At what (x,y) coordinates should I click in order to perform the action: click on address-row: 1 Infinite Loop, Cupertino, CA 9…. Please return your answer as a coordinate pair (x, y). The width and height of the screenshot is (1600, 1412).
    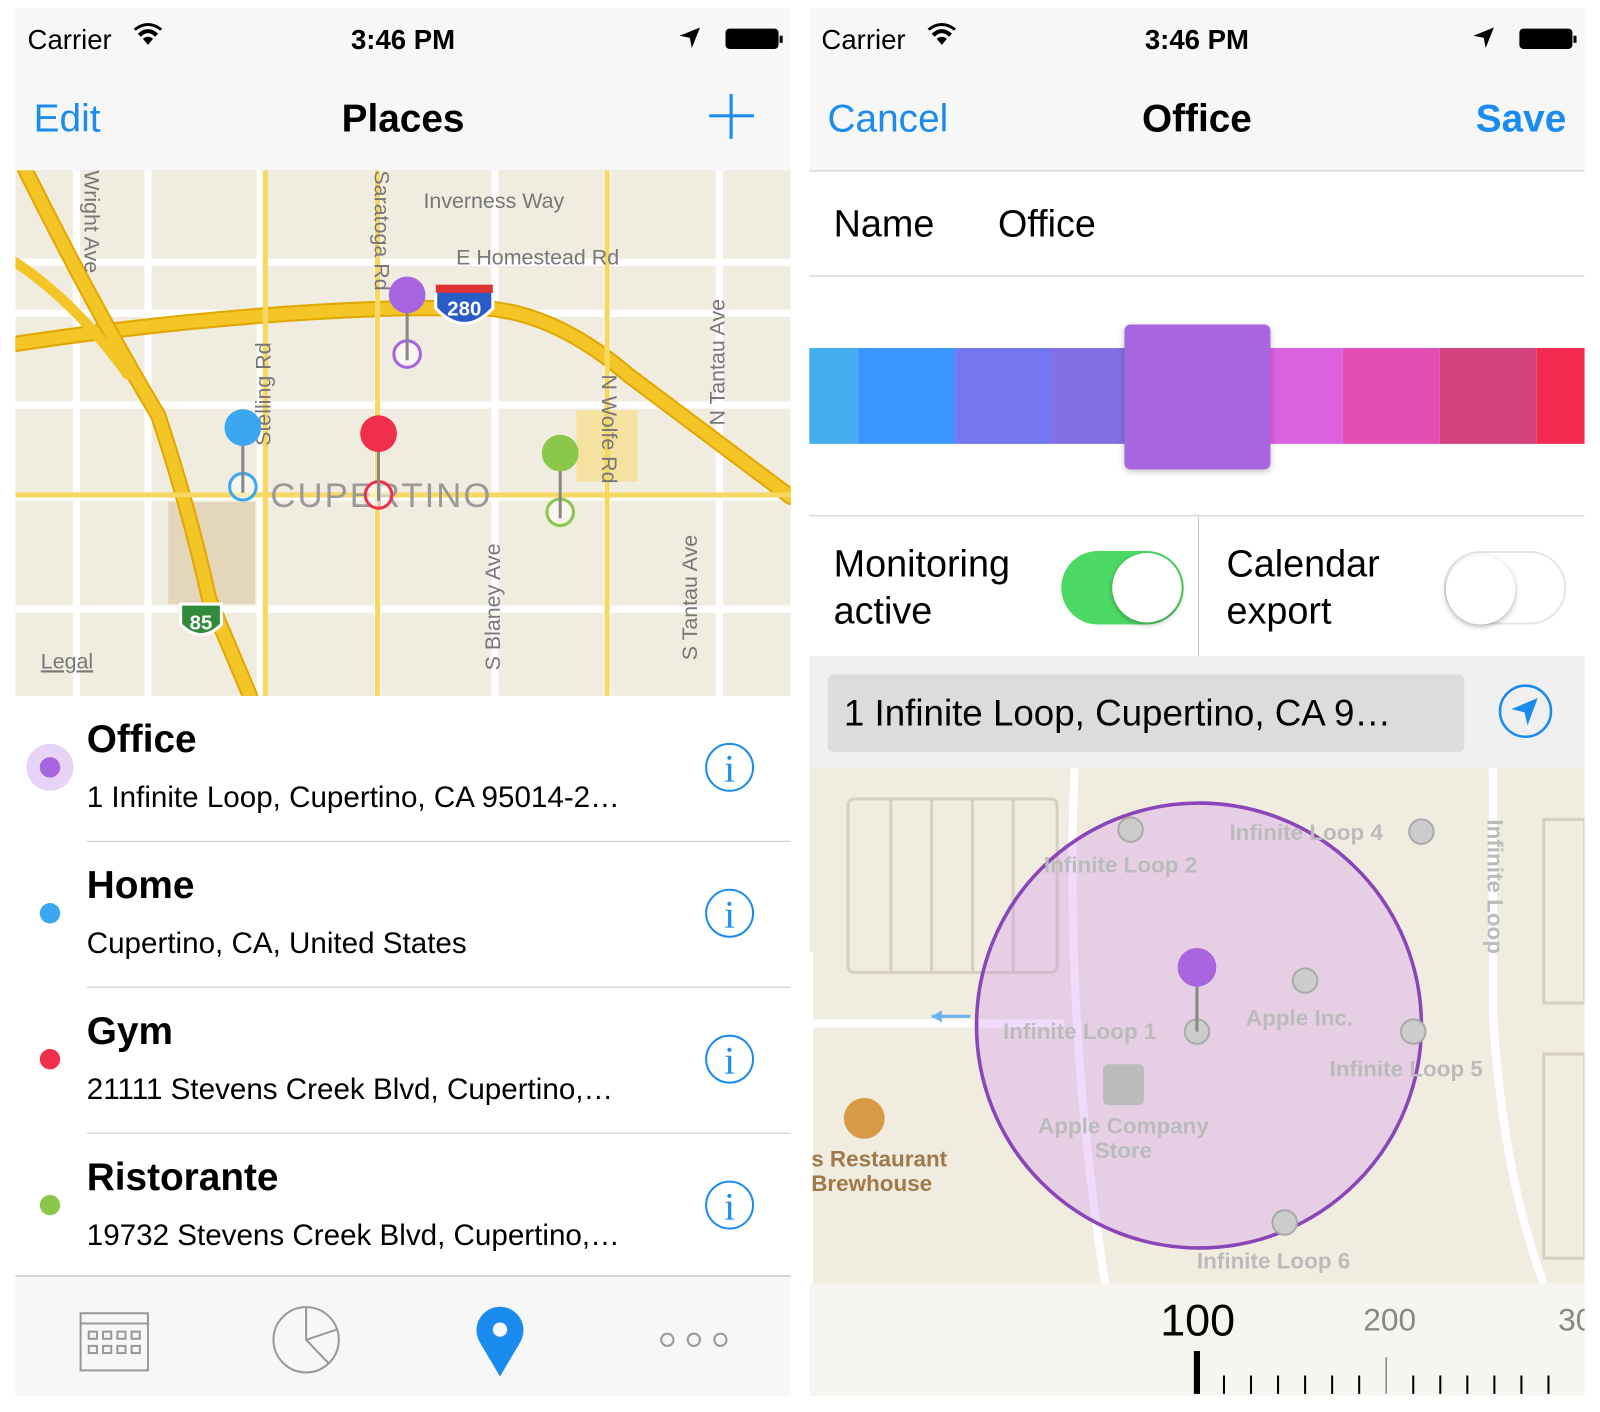
    Looking at the image, I should click on (1197, 712).